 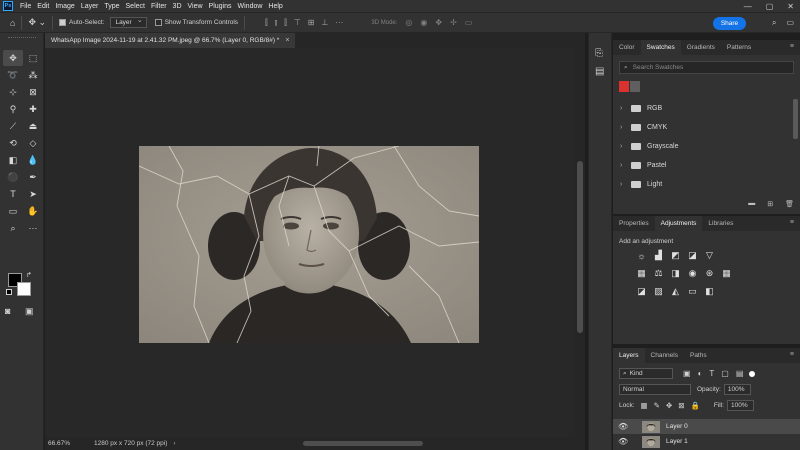 I want to click on lock-transparency-icon: ▦, so click(x=644, y=405).